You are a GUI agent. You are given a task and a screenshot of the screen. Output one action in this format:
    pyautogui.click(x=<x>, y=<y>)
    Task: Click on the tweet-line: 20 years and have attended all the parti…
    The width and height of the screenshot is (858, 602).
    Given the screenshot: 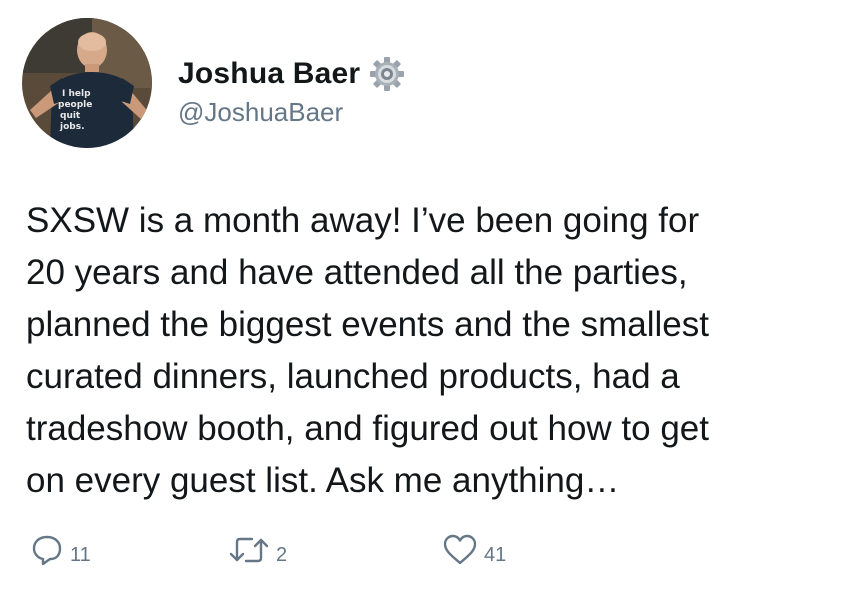 What is the action you would take?
    pyautogui.click(x=357, y=272)
    